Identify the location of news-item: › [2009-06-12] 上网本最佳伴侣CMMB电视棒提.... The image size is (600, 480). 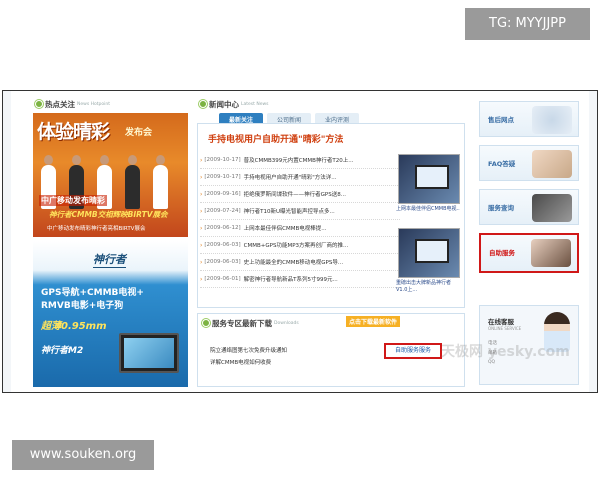
(300, 228).